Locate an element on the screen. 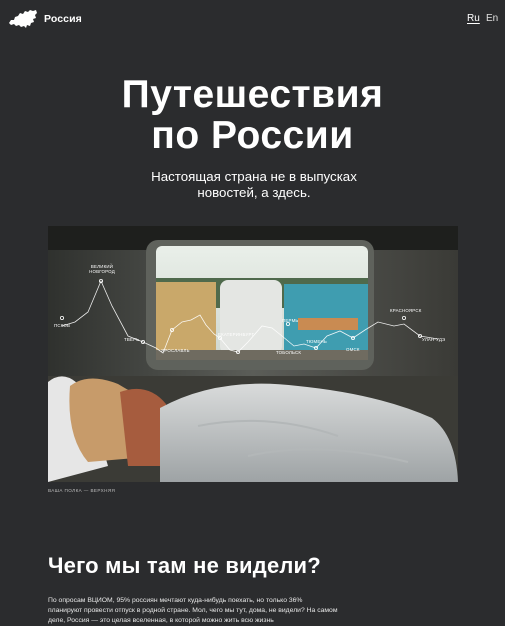 Image resolution: width=505 pixels, height=626 pixels. route-label-ulan-ude: Улан-Удэ is located at coordinates (434, 339).